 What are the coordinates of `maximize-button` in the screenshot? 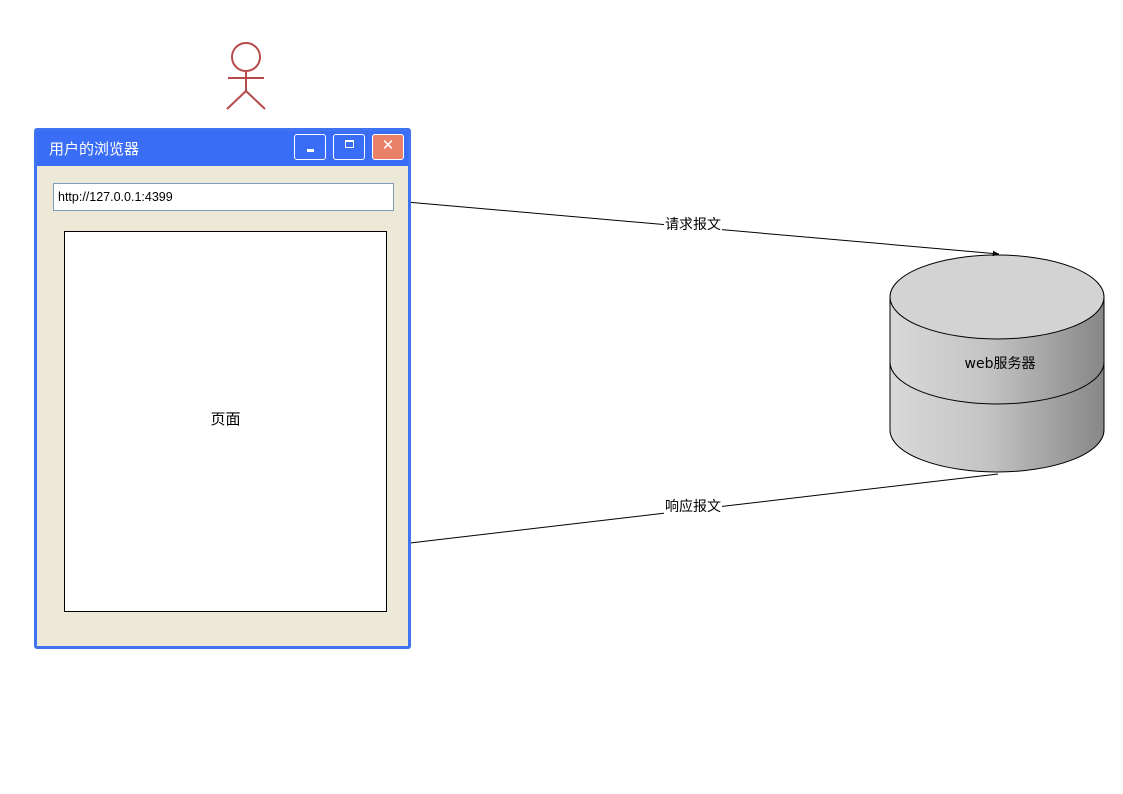 It's located at (349, 147).